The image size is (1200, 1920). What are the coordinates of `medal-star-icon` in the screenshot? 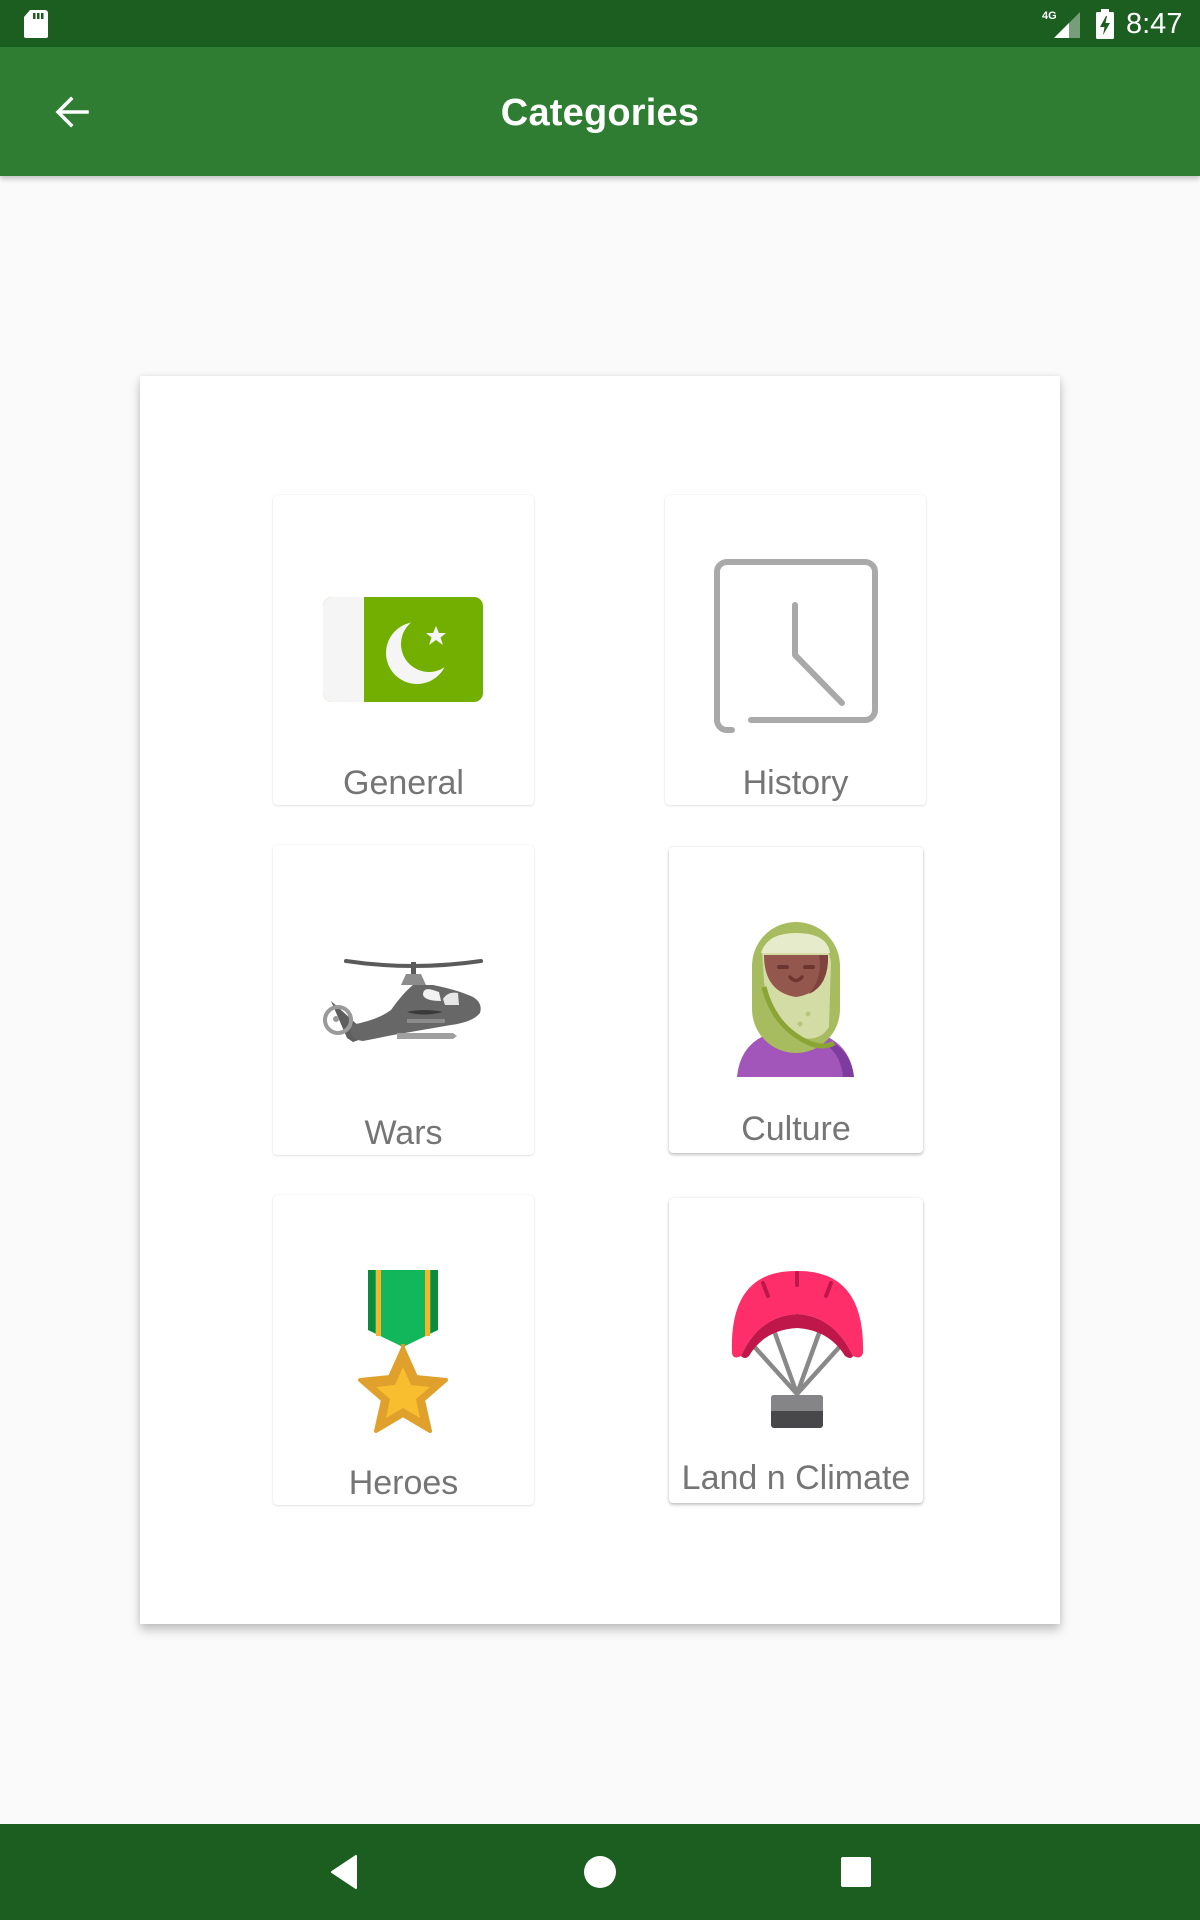 It's located at (403, 1351).